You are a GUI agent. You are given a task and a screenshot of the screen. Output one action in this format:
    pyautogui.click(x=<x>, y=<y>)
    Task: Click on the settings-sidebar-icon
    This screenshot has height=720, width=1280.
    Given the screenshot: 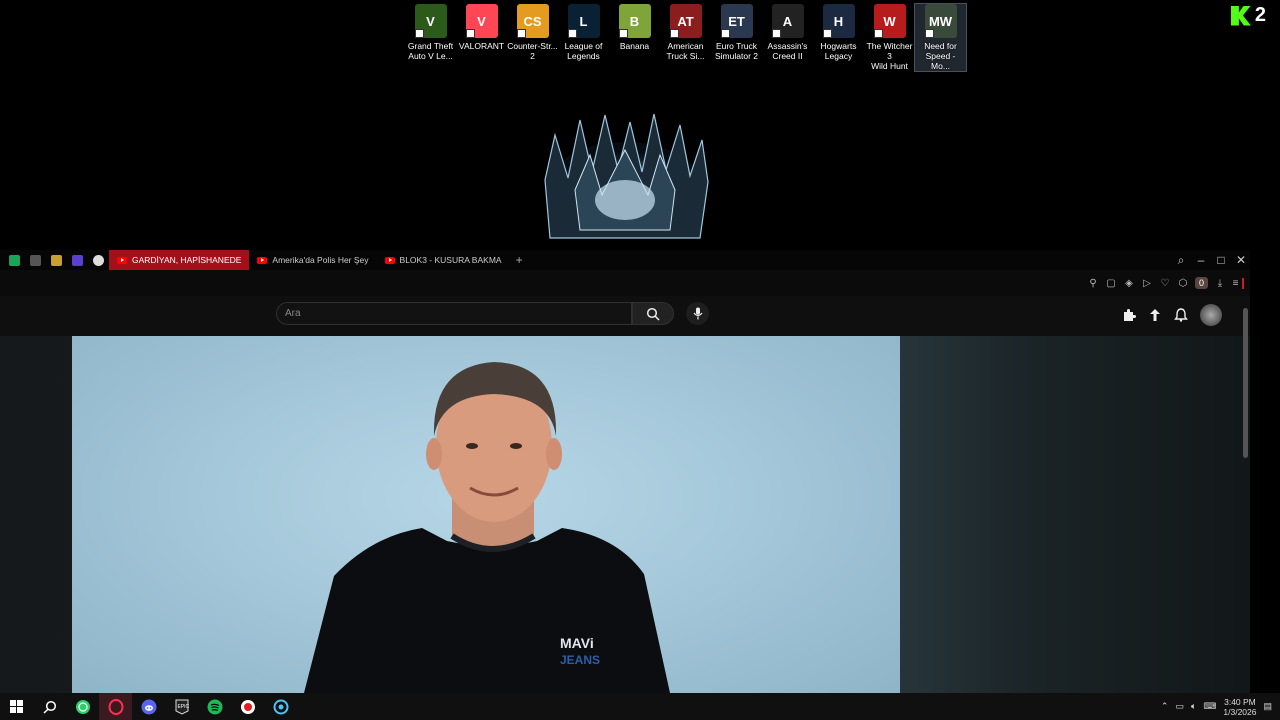 What is the action you would take?
    pyautogui.click(x=98, y=260)
    